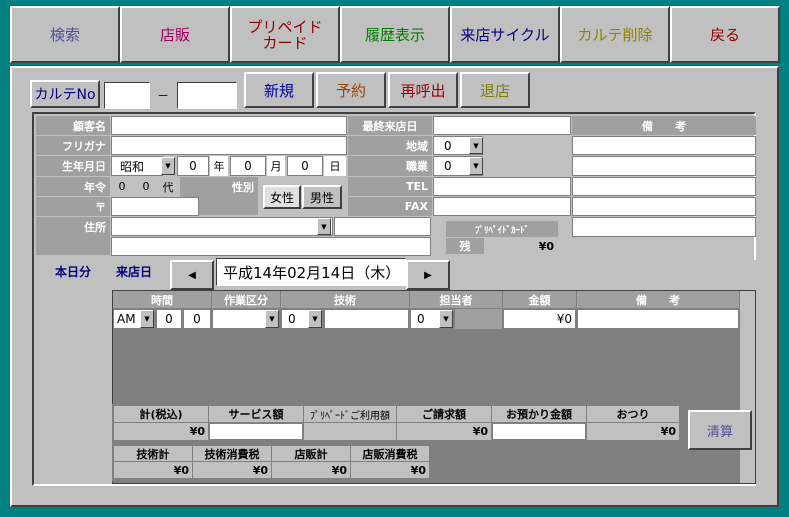 The height and width of the screenshot is (517, 789). What do you see at coordinates (335, 166) in the screenshot?
I see `day-unit: 日` at bounding box center [335, 166].